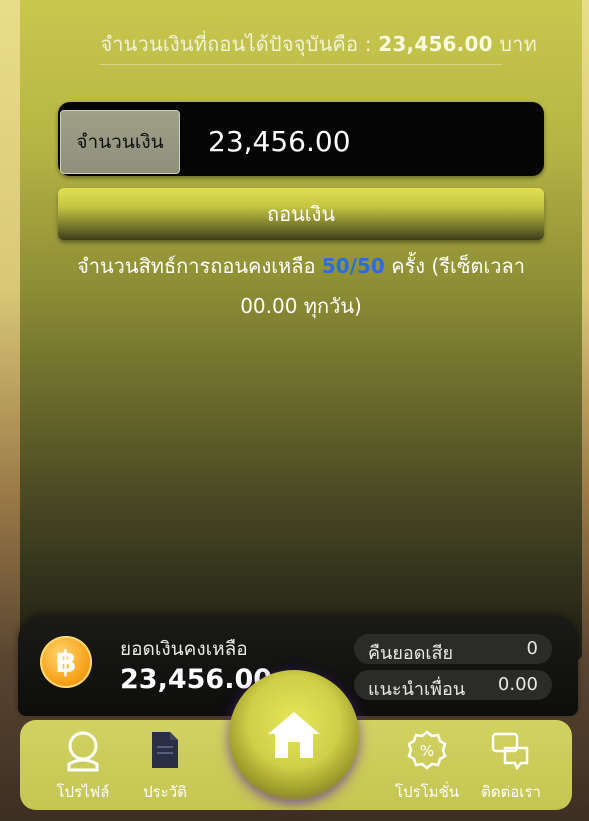  I want to click on divider, so click(301, 64).